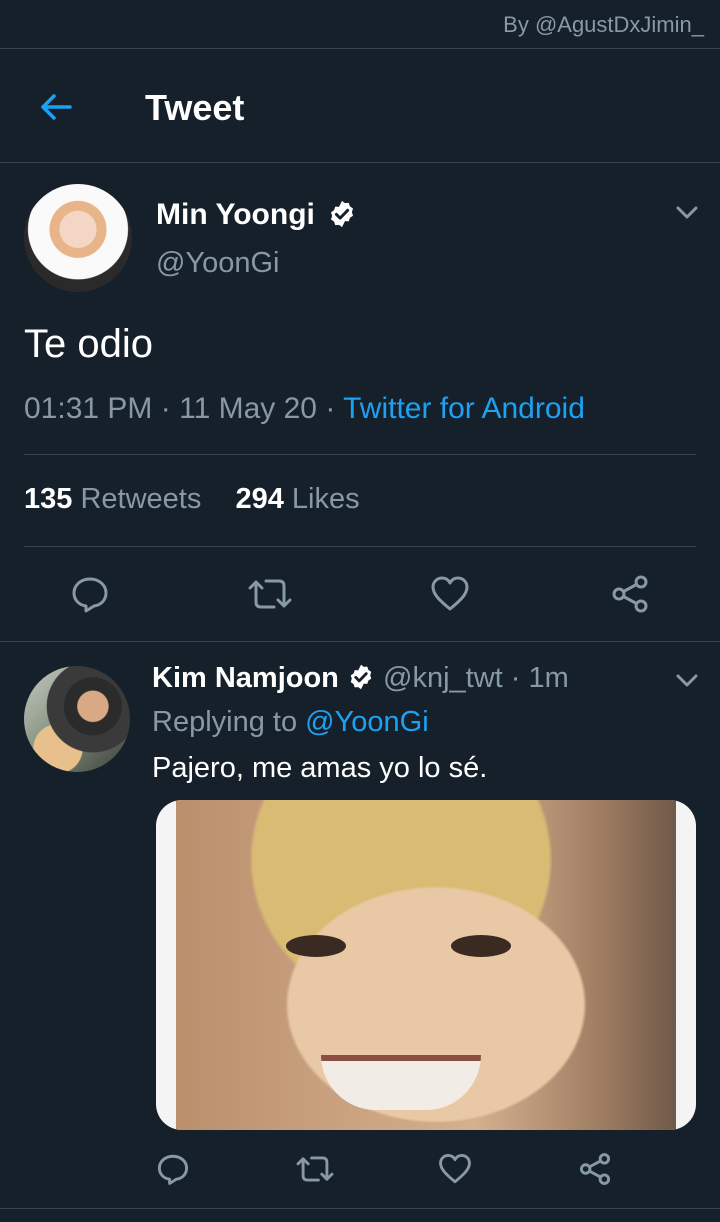 The width and height of the screenshot is (720, 1222). What do you see at coordinates (367, 722) in the screenshot?
I see `replying-to-link: @YoonGi` at bounding box center [367, 722].